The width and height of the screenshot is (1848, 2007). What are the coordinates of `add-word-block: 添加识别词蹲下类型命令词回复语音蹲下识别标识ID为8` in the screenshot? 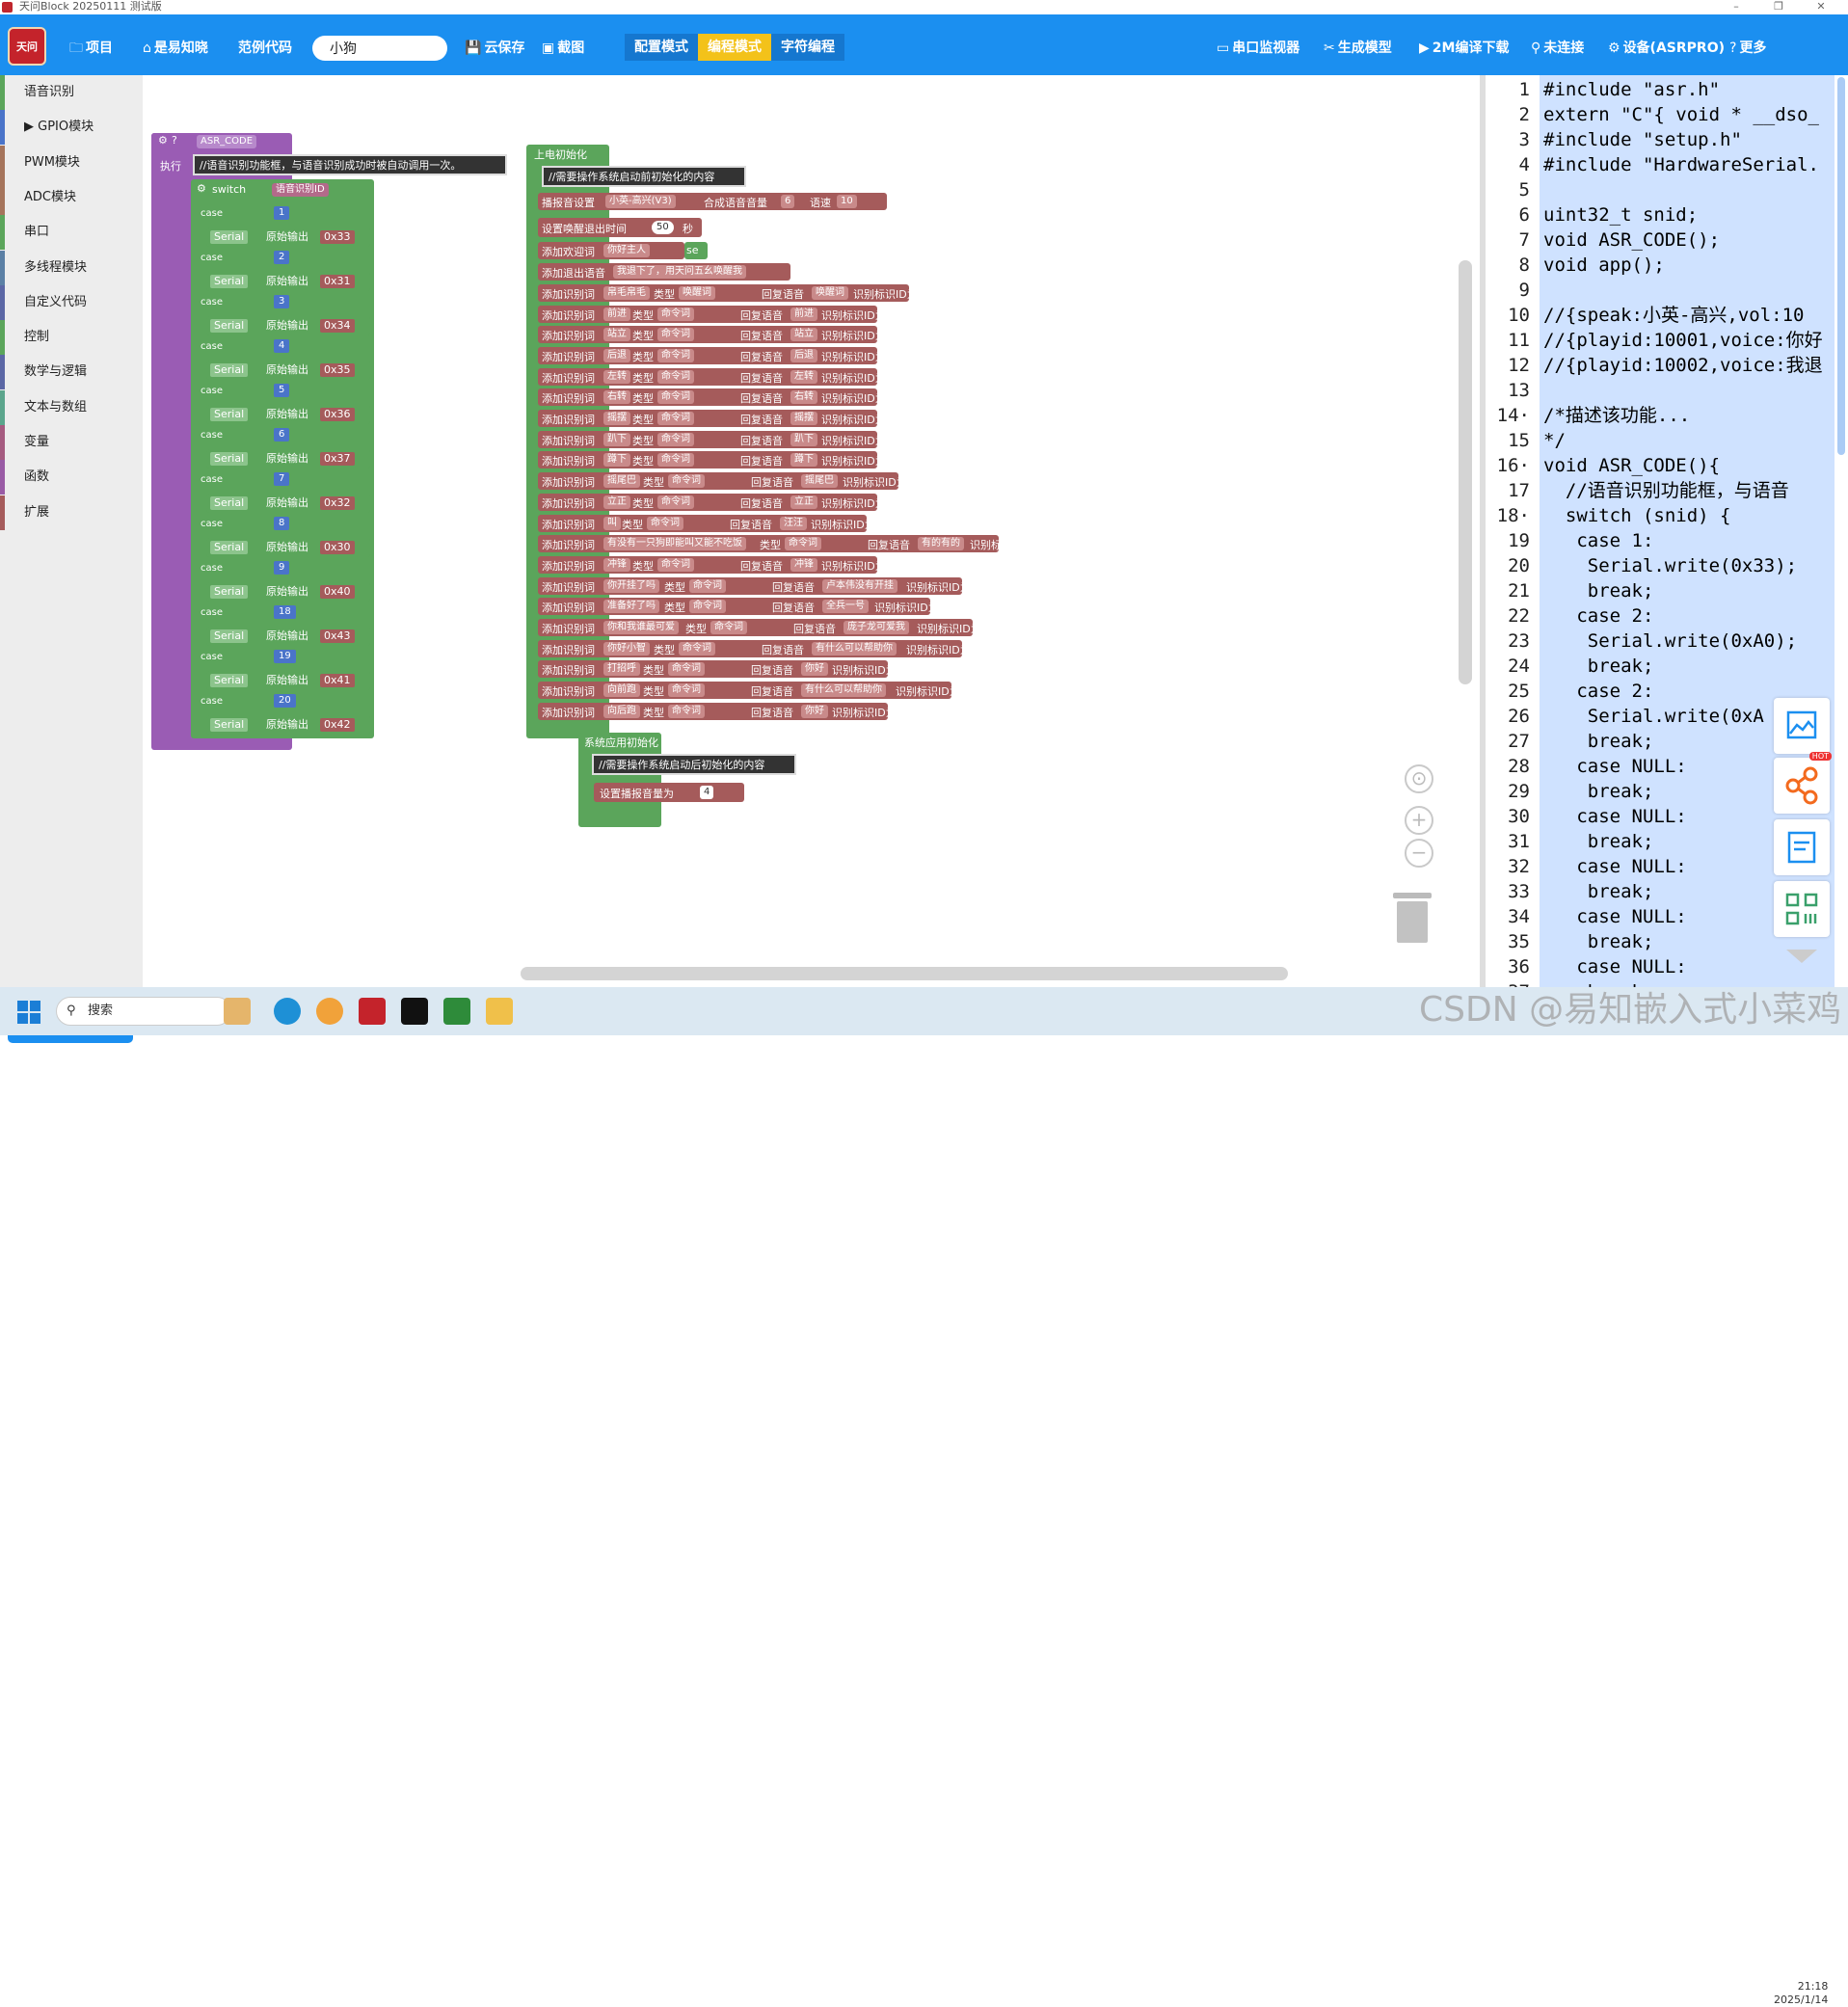 It's located at (708, 460).